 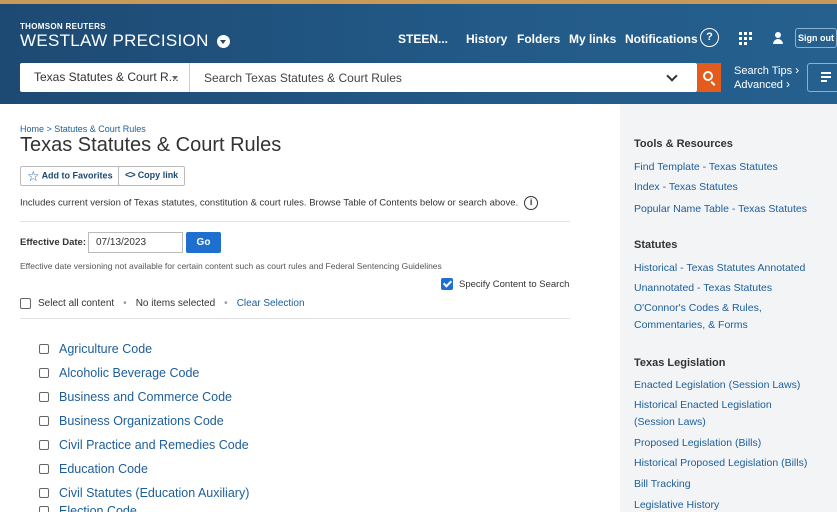 What do you see at coordinates (88, 508) in the screenshot?
I see `list-item: Election Code` at bounding box center [88, 508].